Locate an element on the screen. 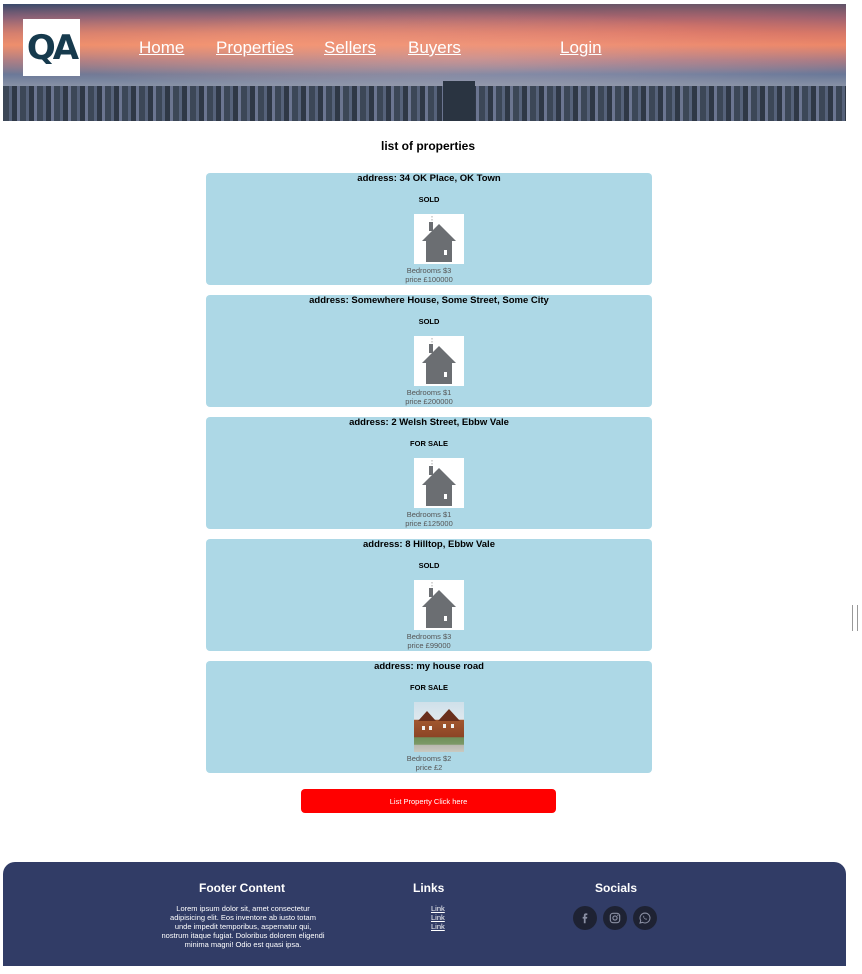 The image size is (862, 974). house-photo is located at coordinates (439, 727).